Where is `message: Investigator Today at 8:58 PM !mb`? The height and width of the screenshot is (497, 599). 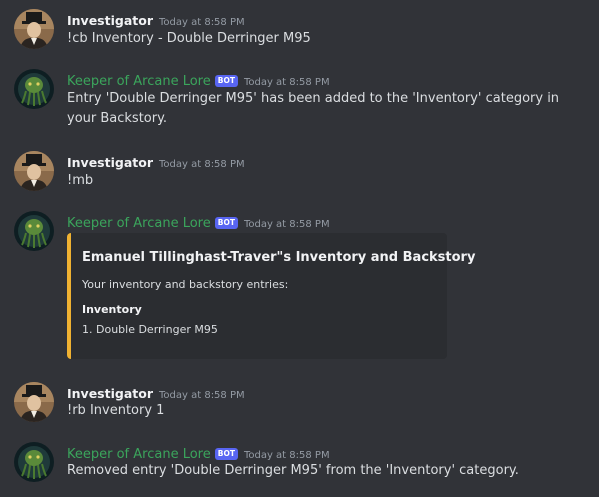
message: Investigator Today at 8:58 PM !mb is located at coordinates (299, 172).